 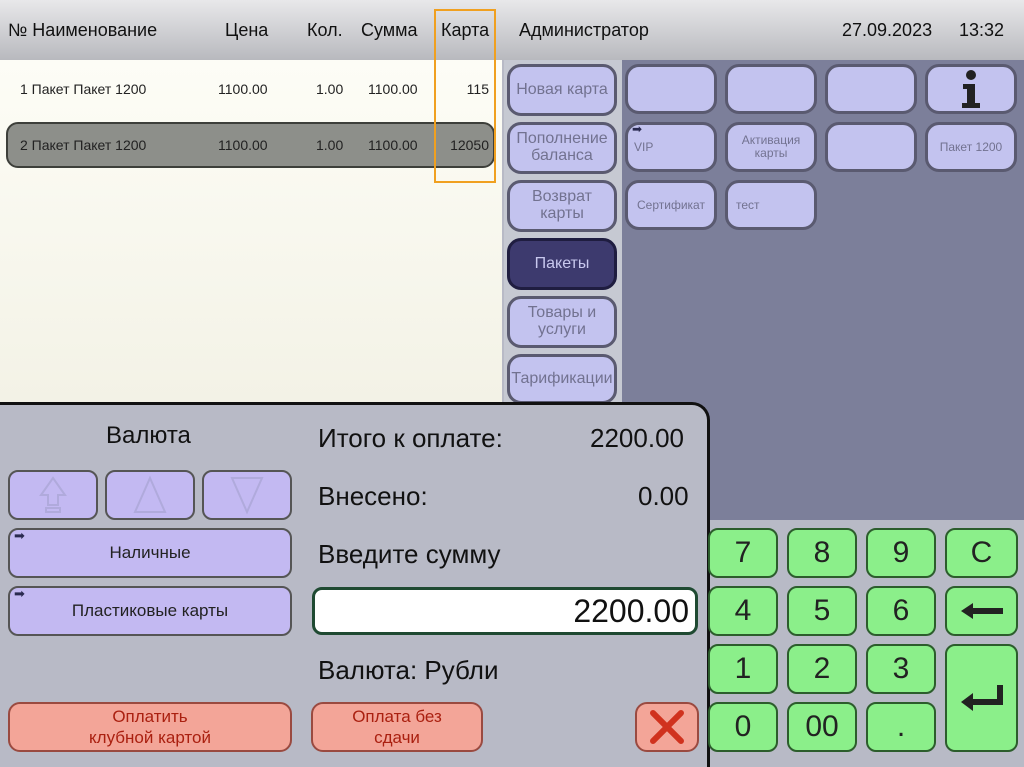 I want to click on col-price-header: Цена, so click(x=247, y=30).